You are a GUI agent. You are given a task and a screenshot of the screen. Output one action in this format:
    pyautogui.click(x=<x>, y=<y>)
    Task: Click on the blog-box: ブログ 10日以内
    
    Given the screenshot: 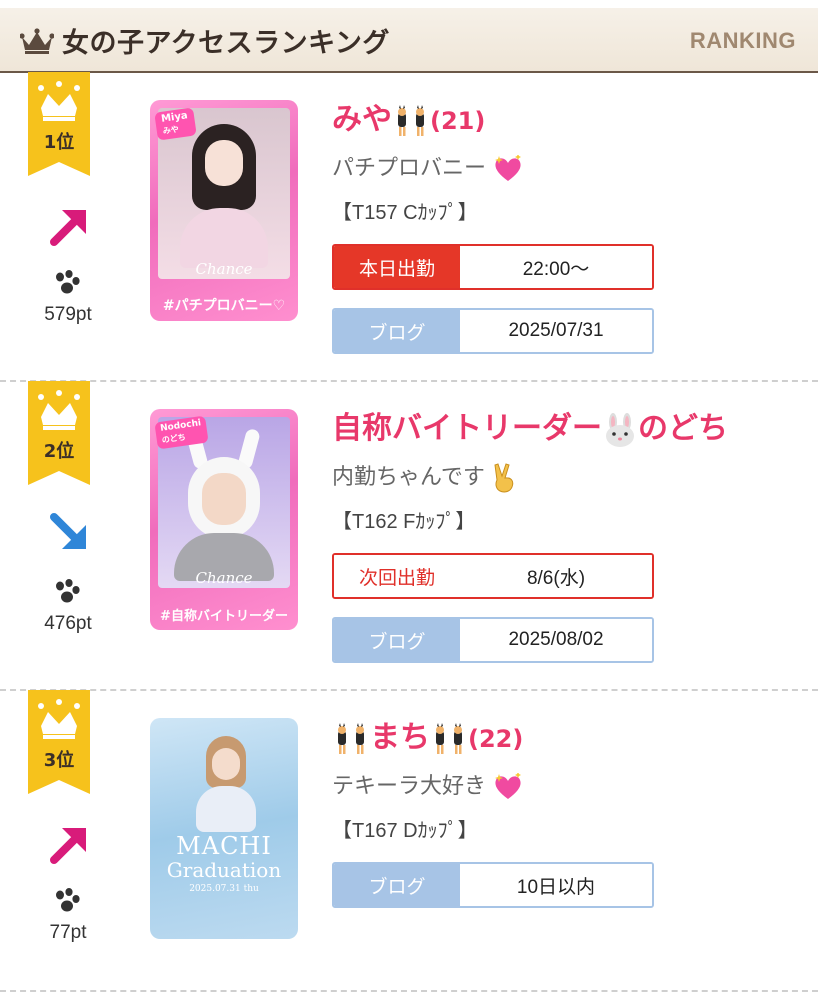 What is the action you would take?
    pyautogui.click(x=493, y=885)
    